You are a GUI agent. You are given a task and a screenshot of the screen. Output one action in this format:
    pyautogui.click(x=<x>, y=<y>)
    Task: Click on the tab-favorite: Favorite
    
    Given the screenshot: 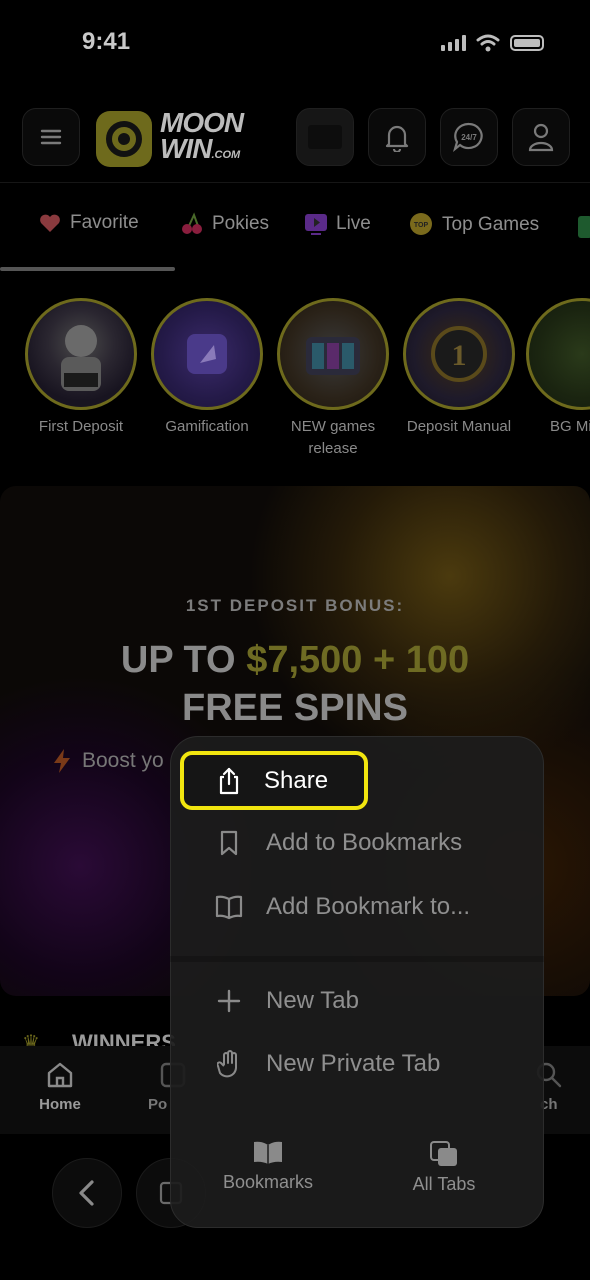 What is the action you would take?
    pyautogui.click(x=88, y=223)
    